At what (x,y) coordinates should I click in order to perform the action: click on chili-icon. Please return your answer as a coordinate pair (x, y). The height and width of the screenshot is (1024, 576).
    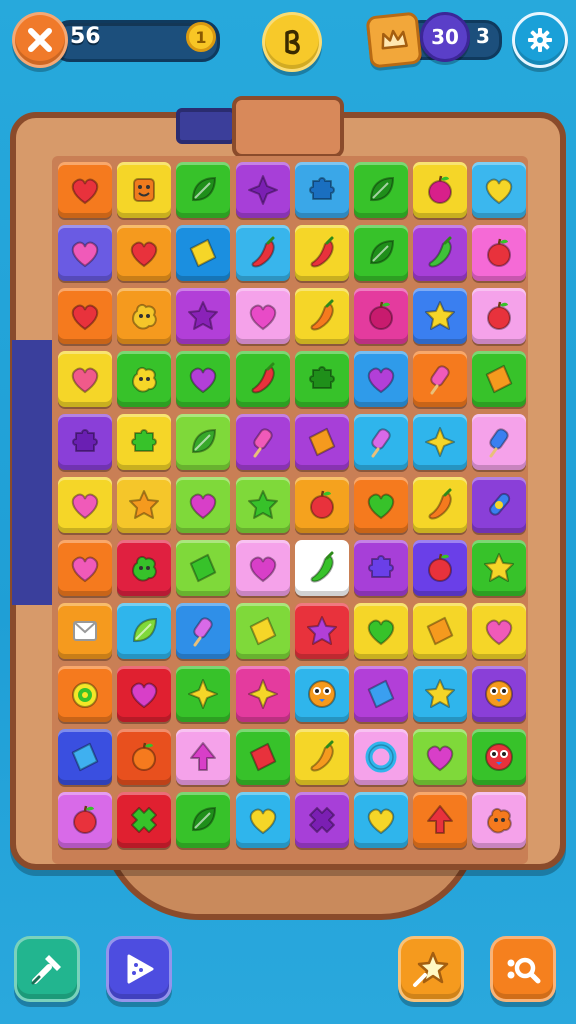
    Looking at the image, I should click on (322, 315).